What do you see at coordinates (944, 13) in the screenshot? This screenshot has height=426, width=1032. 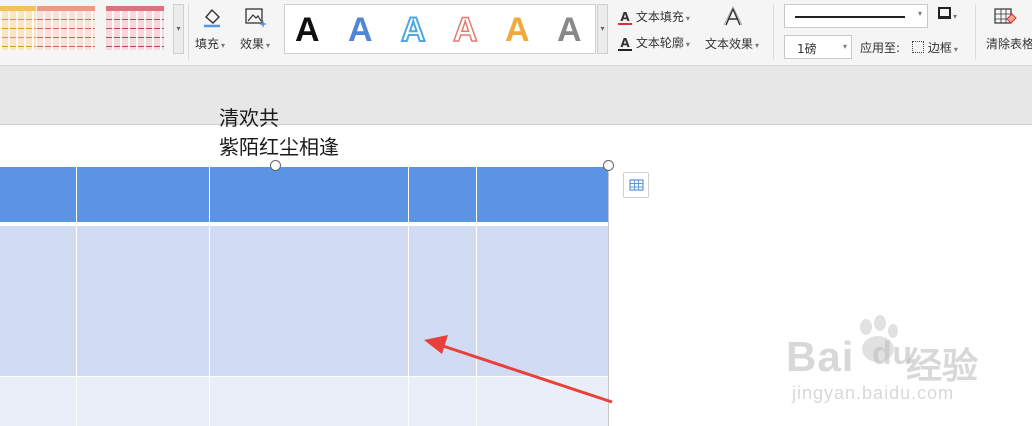 I see `pen-color-icon` at bounding box center [944, 13].